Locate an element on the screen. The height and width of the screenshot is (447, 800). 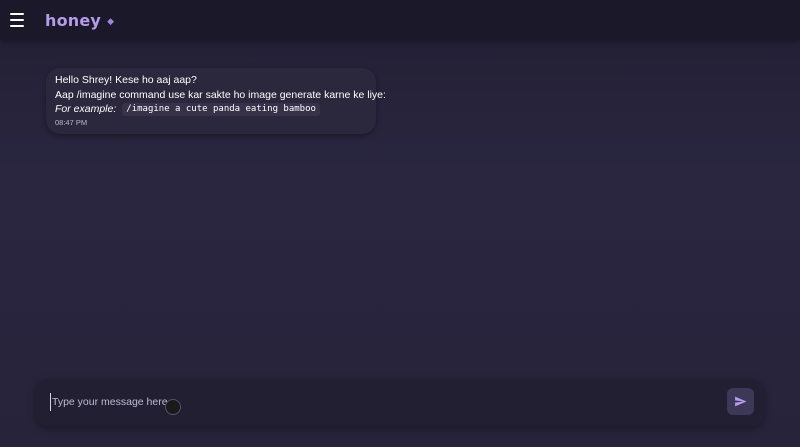
brand: honey ◆ is located at coordinates (79, 20).